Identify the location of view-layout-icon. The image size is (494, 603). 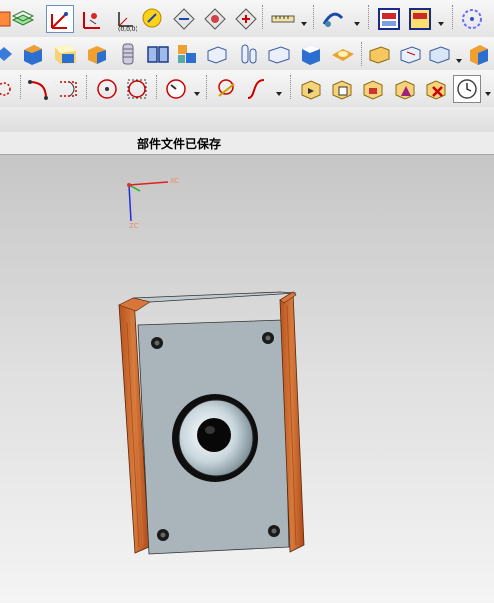
(389, 19).